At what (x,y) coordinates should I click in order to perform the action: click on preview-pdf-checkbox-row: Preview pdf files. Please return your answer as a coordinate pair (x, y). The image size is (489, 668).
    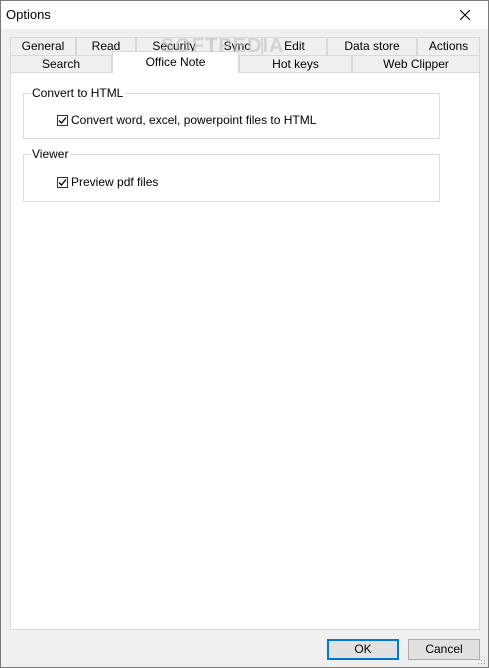
    Looking at the image, I should click on (107, 182).